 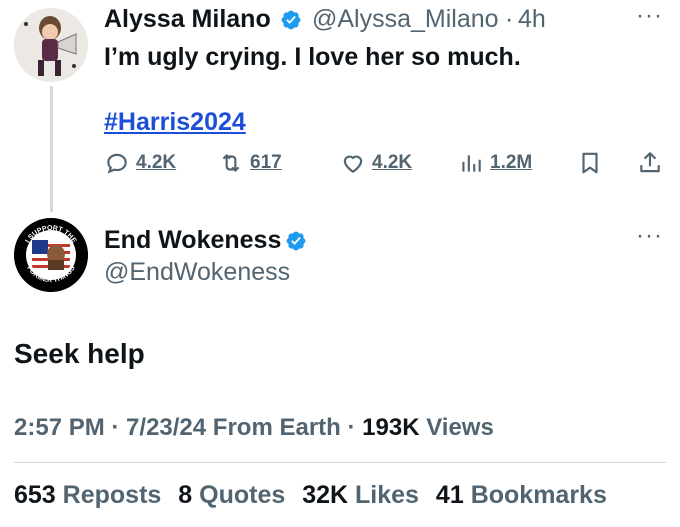 I want to click on avatar-end-wokeness: I SUPPORT THE FORMER THINGS, so click(x=51, y=255).